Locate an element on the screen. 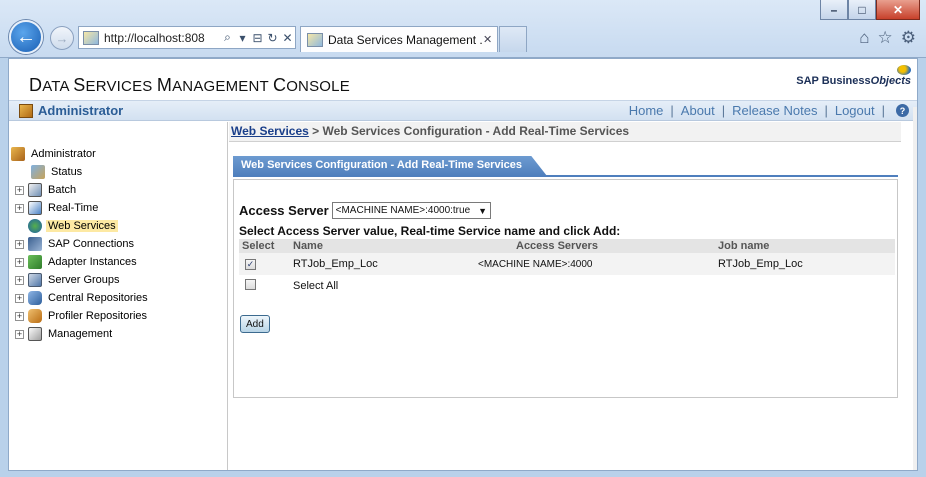 The width and height of the screenshot is (926, 477). select-all-row: Select All is located at coordinates (567, 286).